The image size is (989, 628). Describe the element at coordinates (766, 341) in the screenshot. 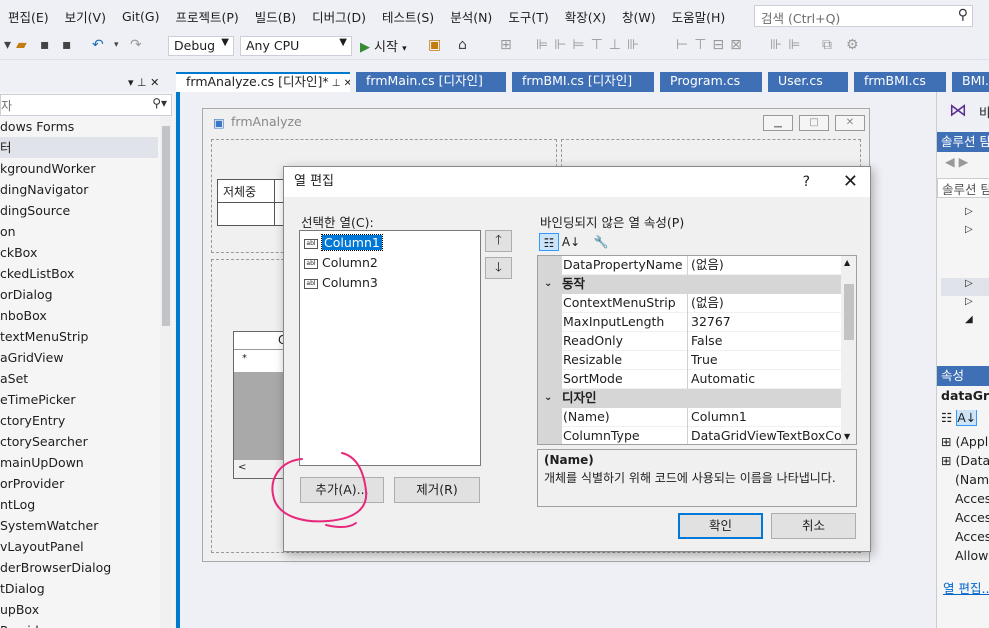

I see `property-value: False` at that location.